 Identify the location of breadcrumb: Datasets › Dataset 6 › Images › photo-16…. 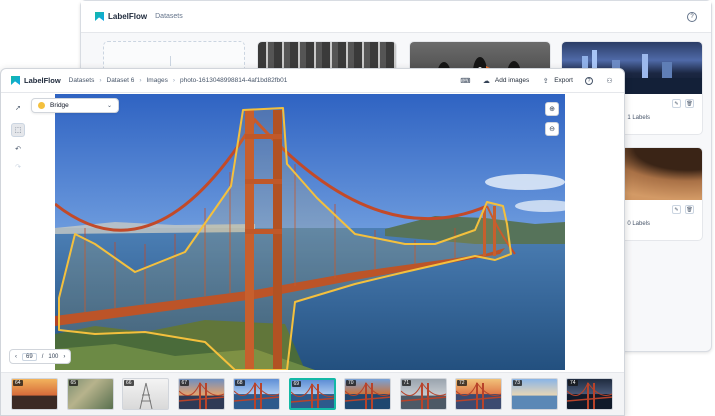
(178, 80).